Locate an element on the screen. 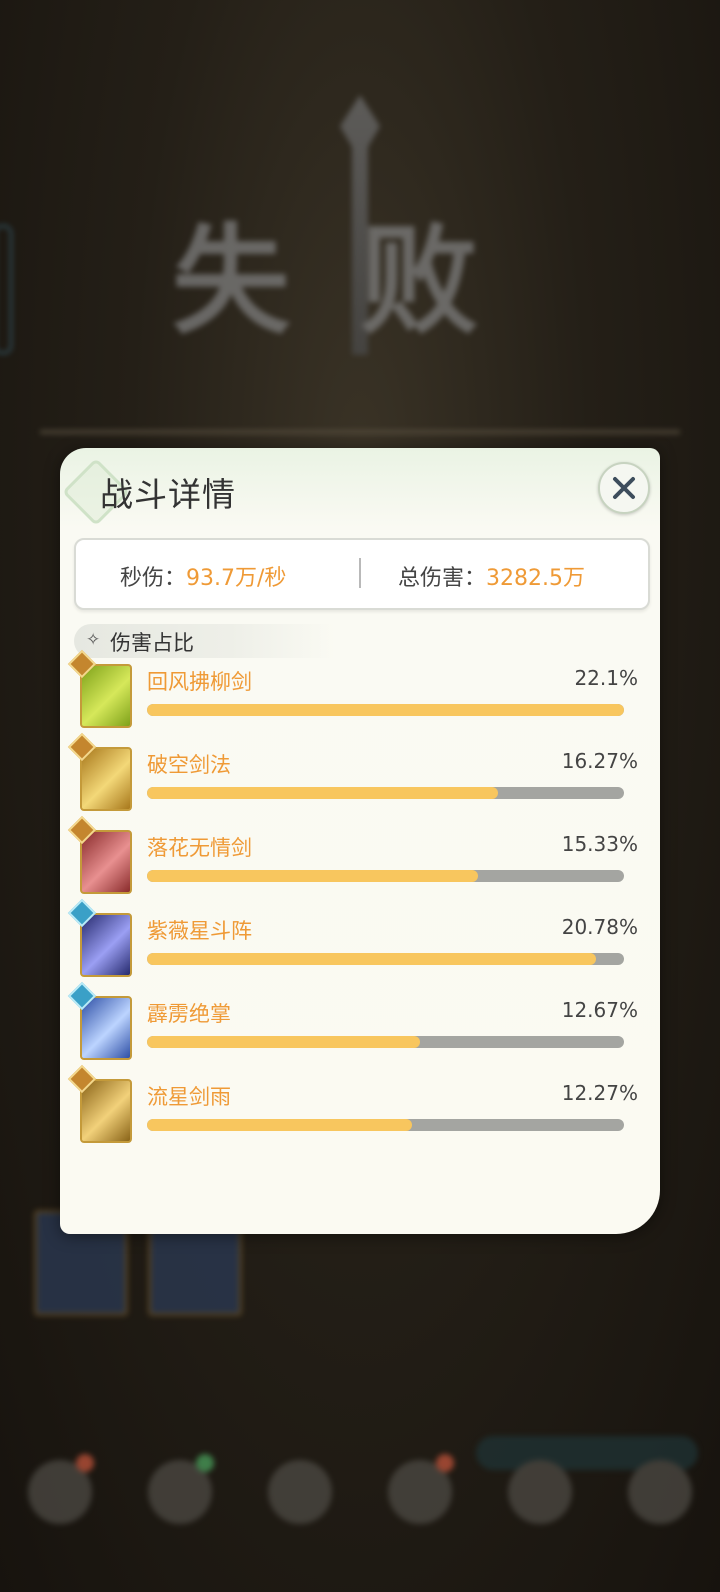  skill-percent: 12.27% is located at coordinates (599, 1093).